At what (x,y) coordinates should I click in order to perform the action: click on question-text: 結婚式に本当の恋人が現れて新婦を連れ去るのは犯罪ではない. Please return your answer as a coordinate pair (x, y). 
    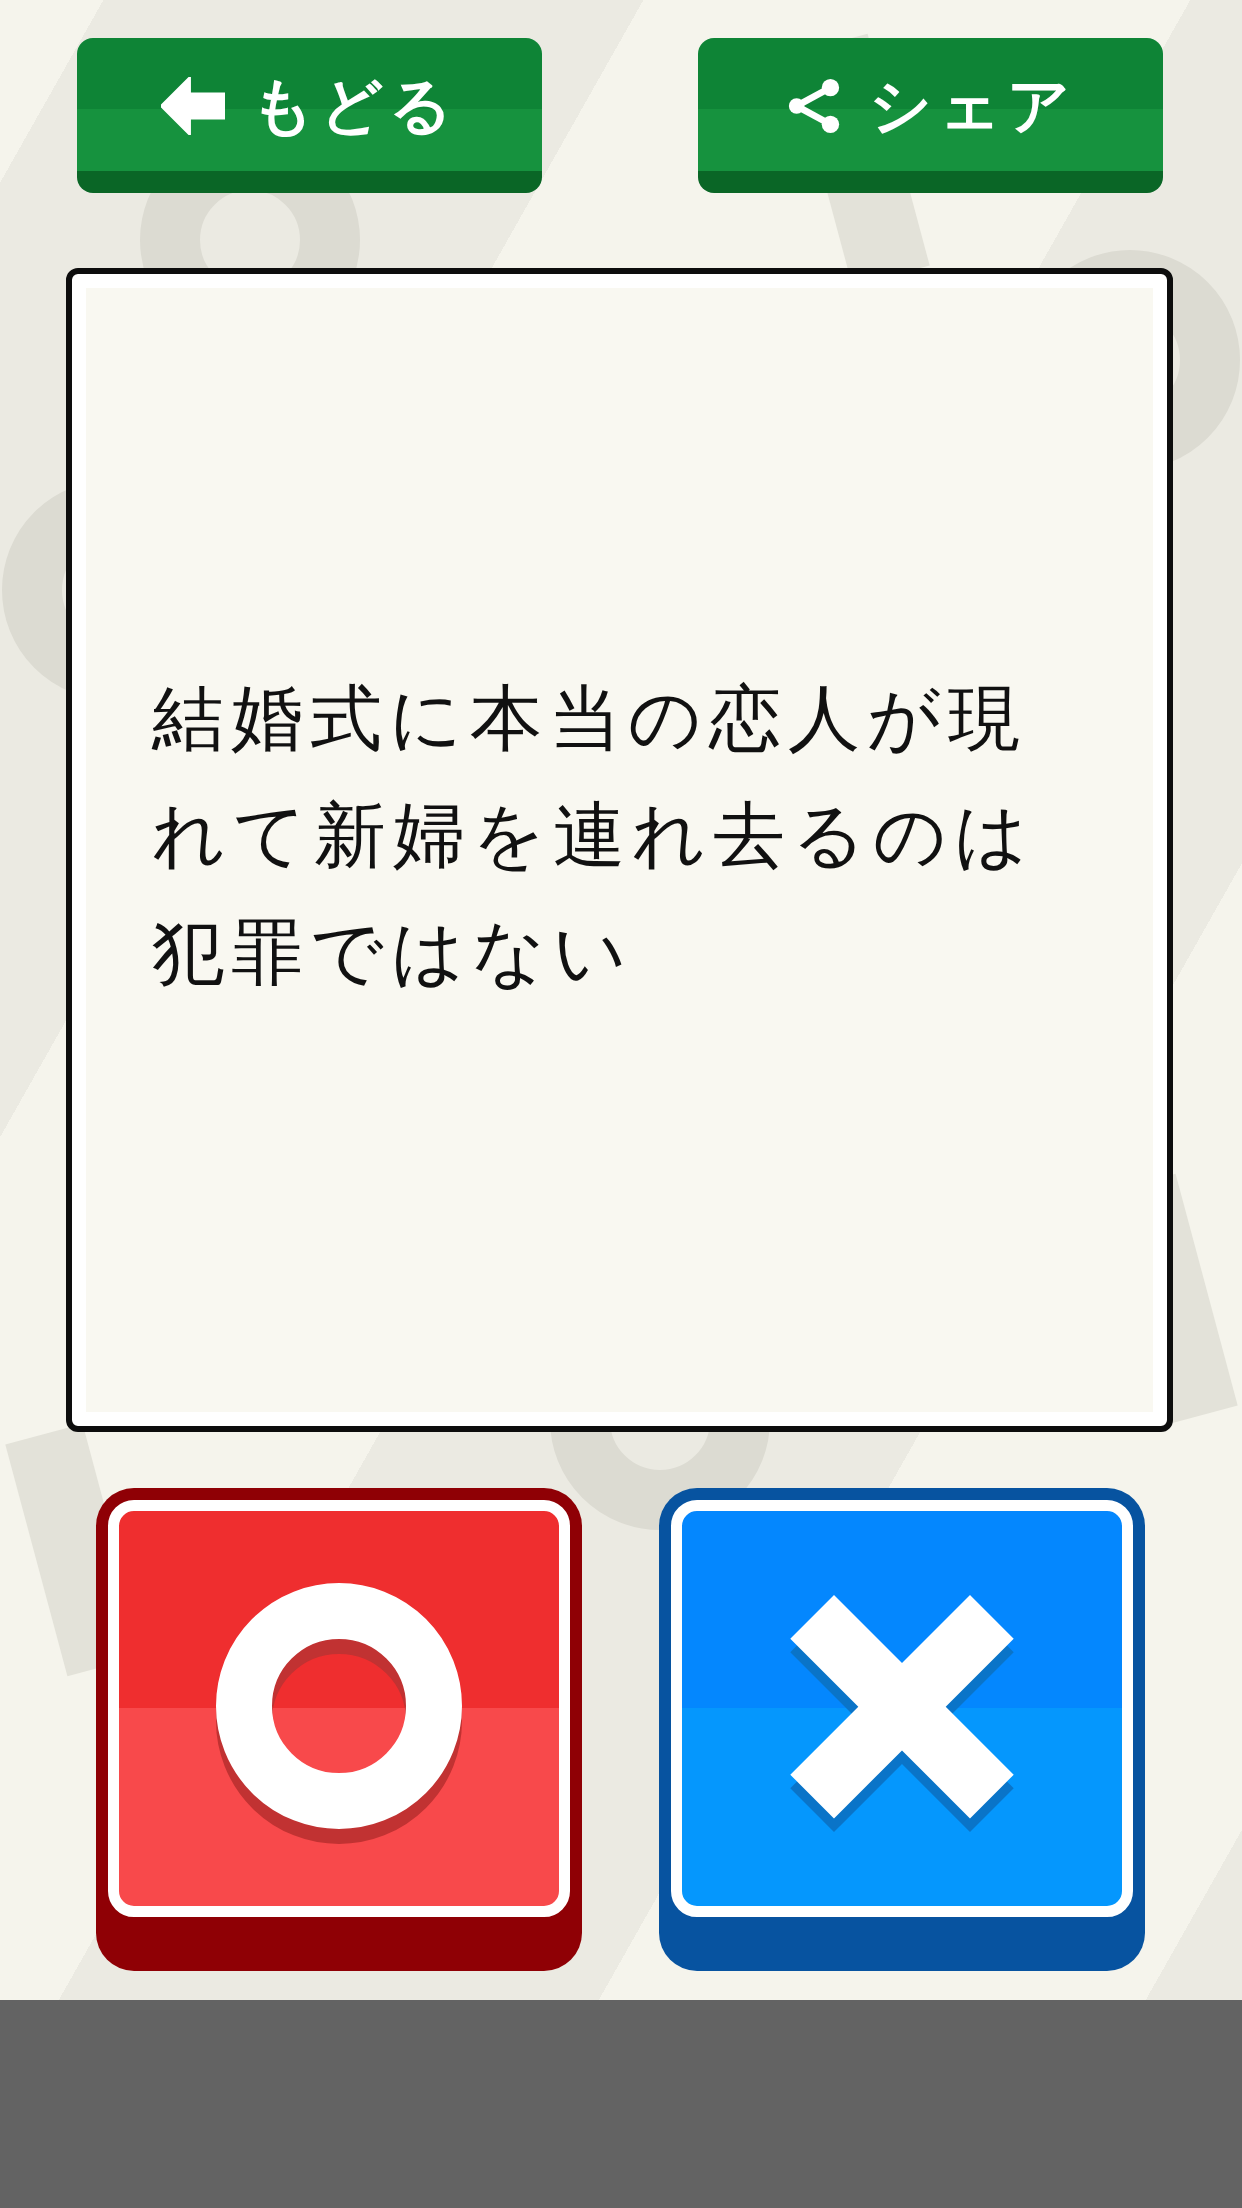
    Looking at the image, I should click on (594, 835).